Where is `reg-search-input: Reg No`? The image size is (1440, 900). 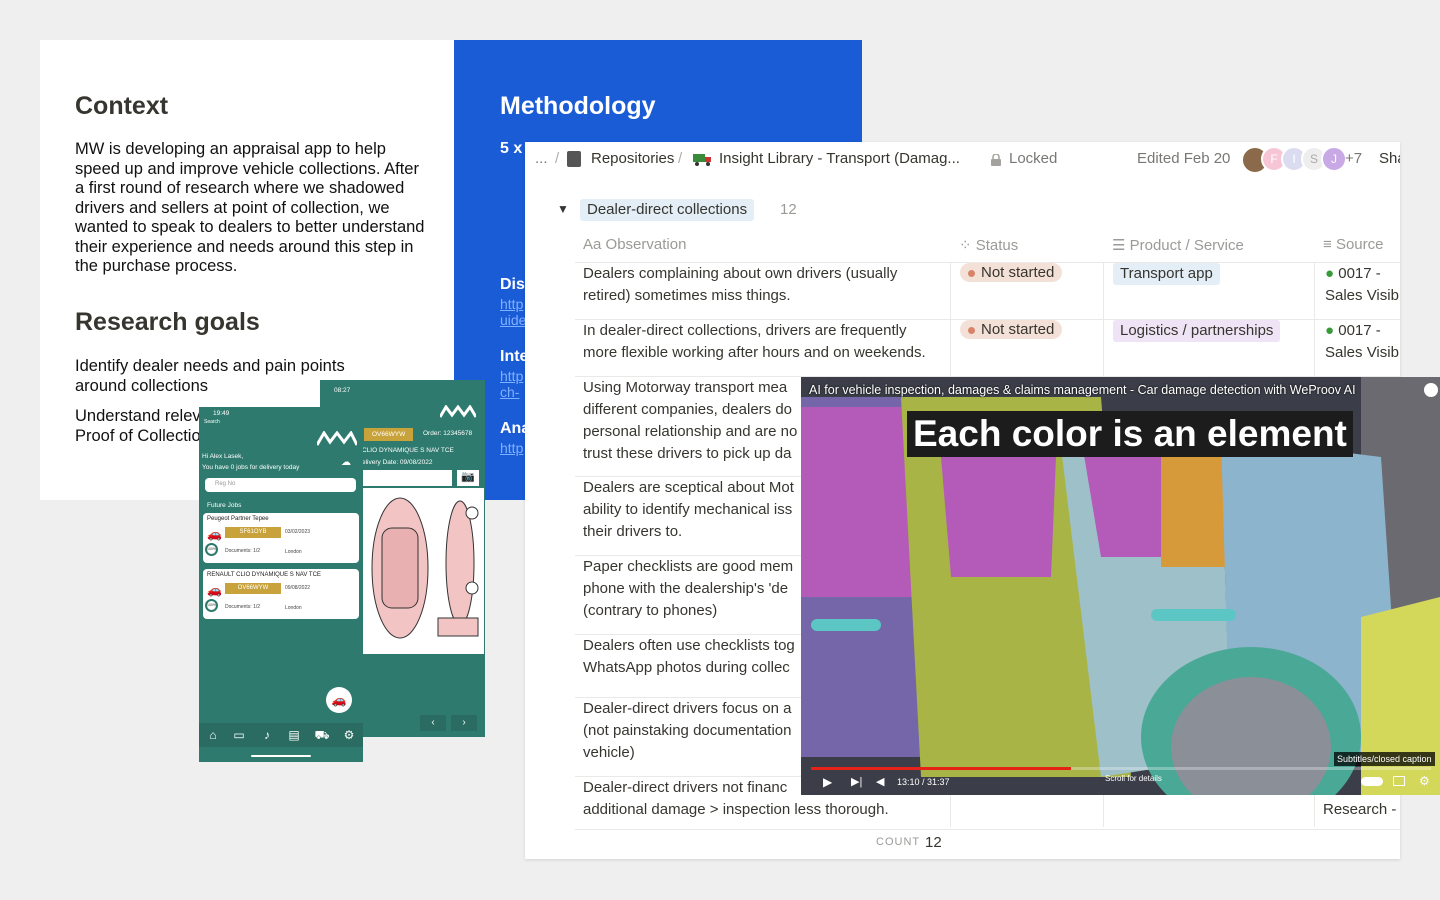
reg-search-input: Reg No is located at coordinates (280, 485).